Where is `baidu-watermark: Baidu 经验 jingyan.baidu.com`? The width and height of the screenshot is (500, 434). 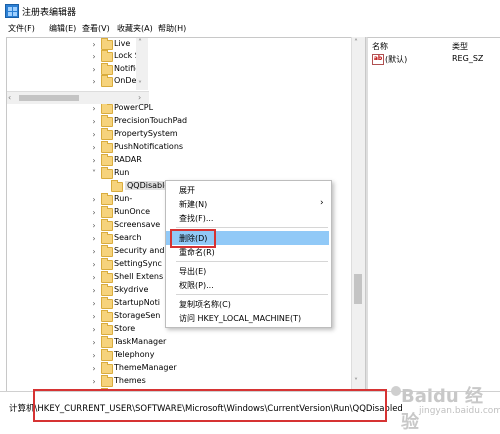 baidu-watermark: Baidu 经验 jingyan.baidu.com is located at coordinates (444, 405).